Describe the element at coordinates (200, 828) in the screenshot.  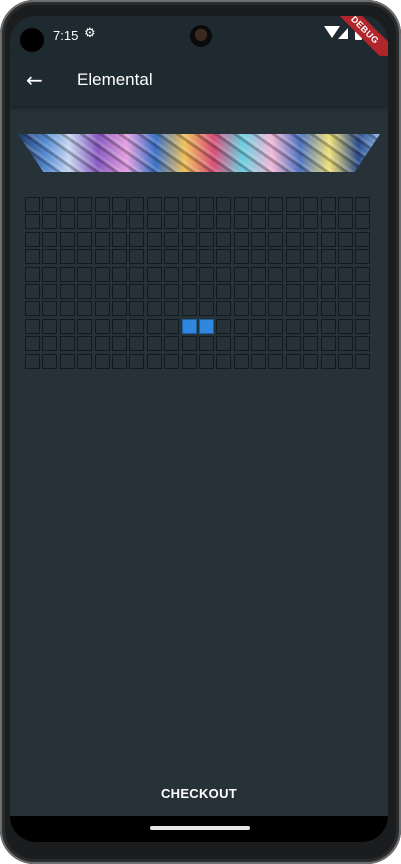
I see `home-indicator` at that location.